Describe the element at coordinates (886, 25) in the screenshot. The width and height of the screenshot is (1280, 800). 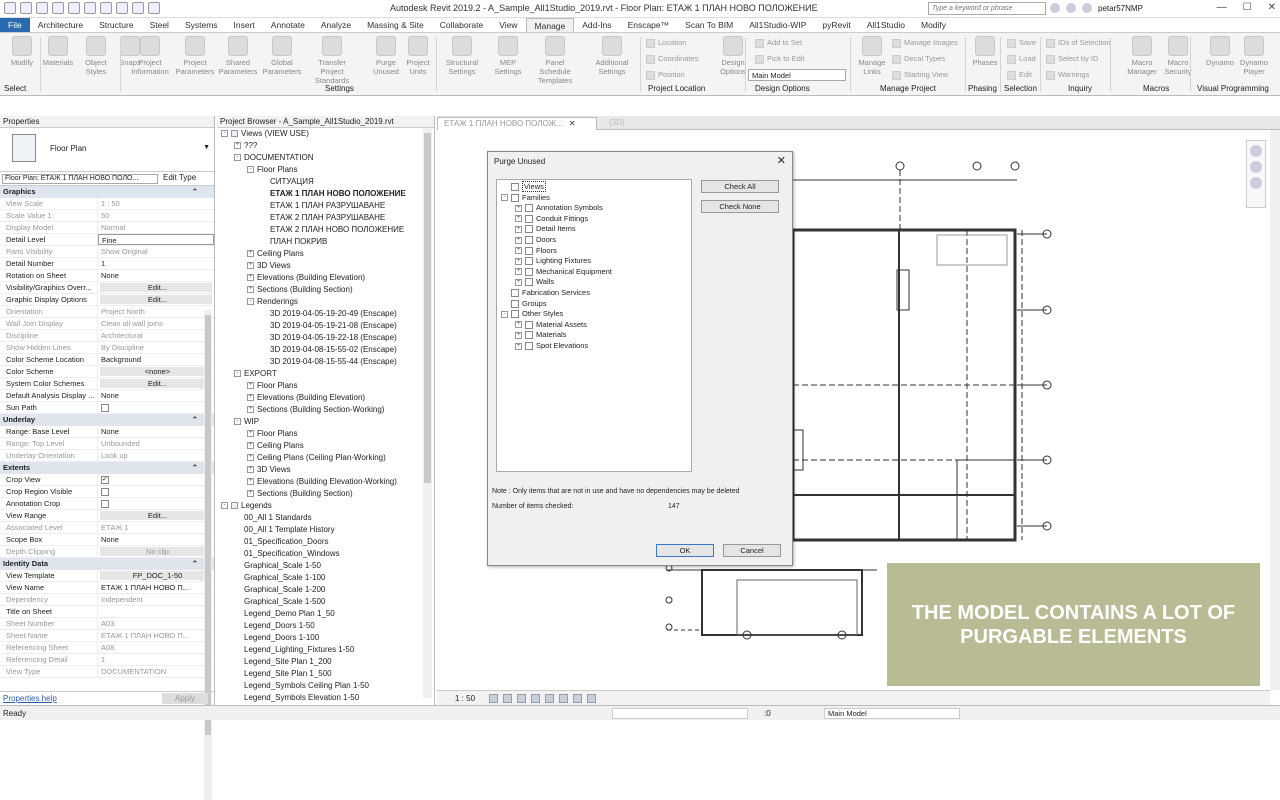
I see `tab-all1studio: All1Studio` at that location.